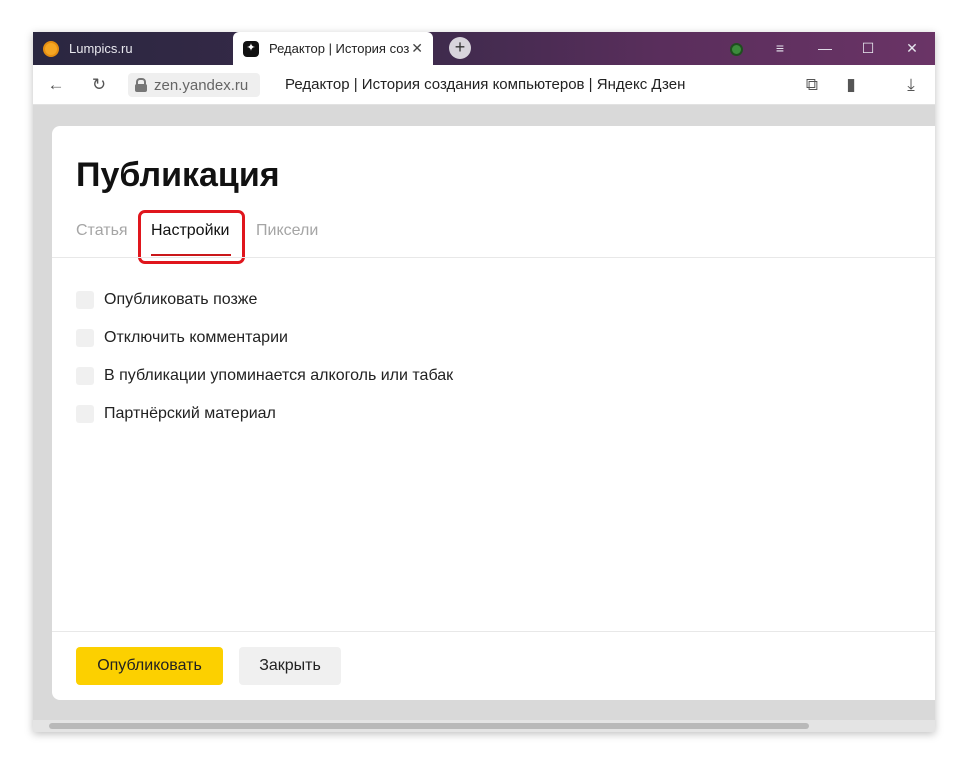 The image size is (967, 763). Describe the element at coordinates (912, 48) in the screenshot. I see `close-window-icon: ✕` at that location.